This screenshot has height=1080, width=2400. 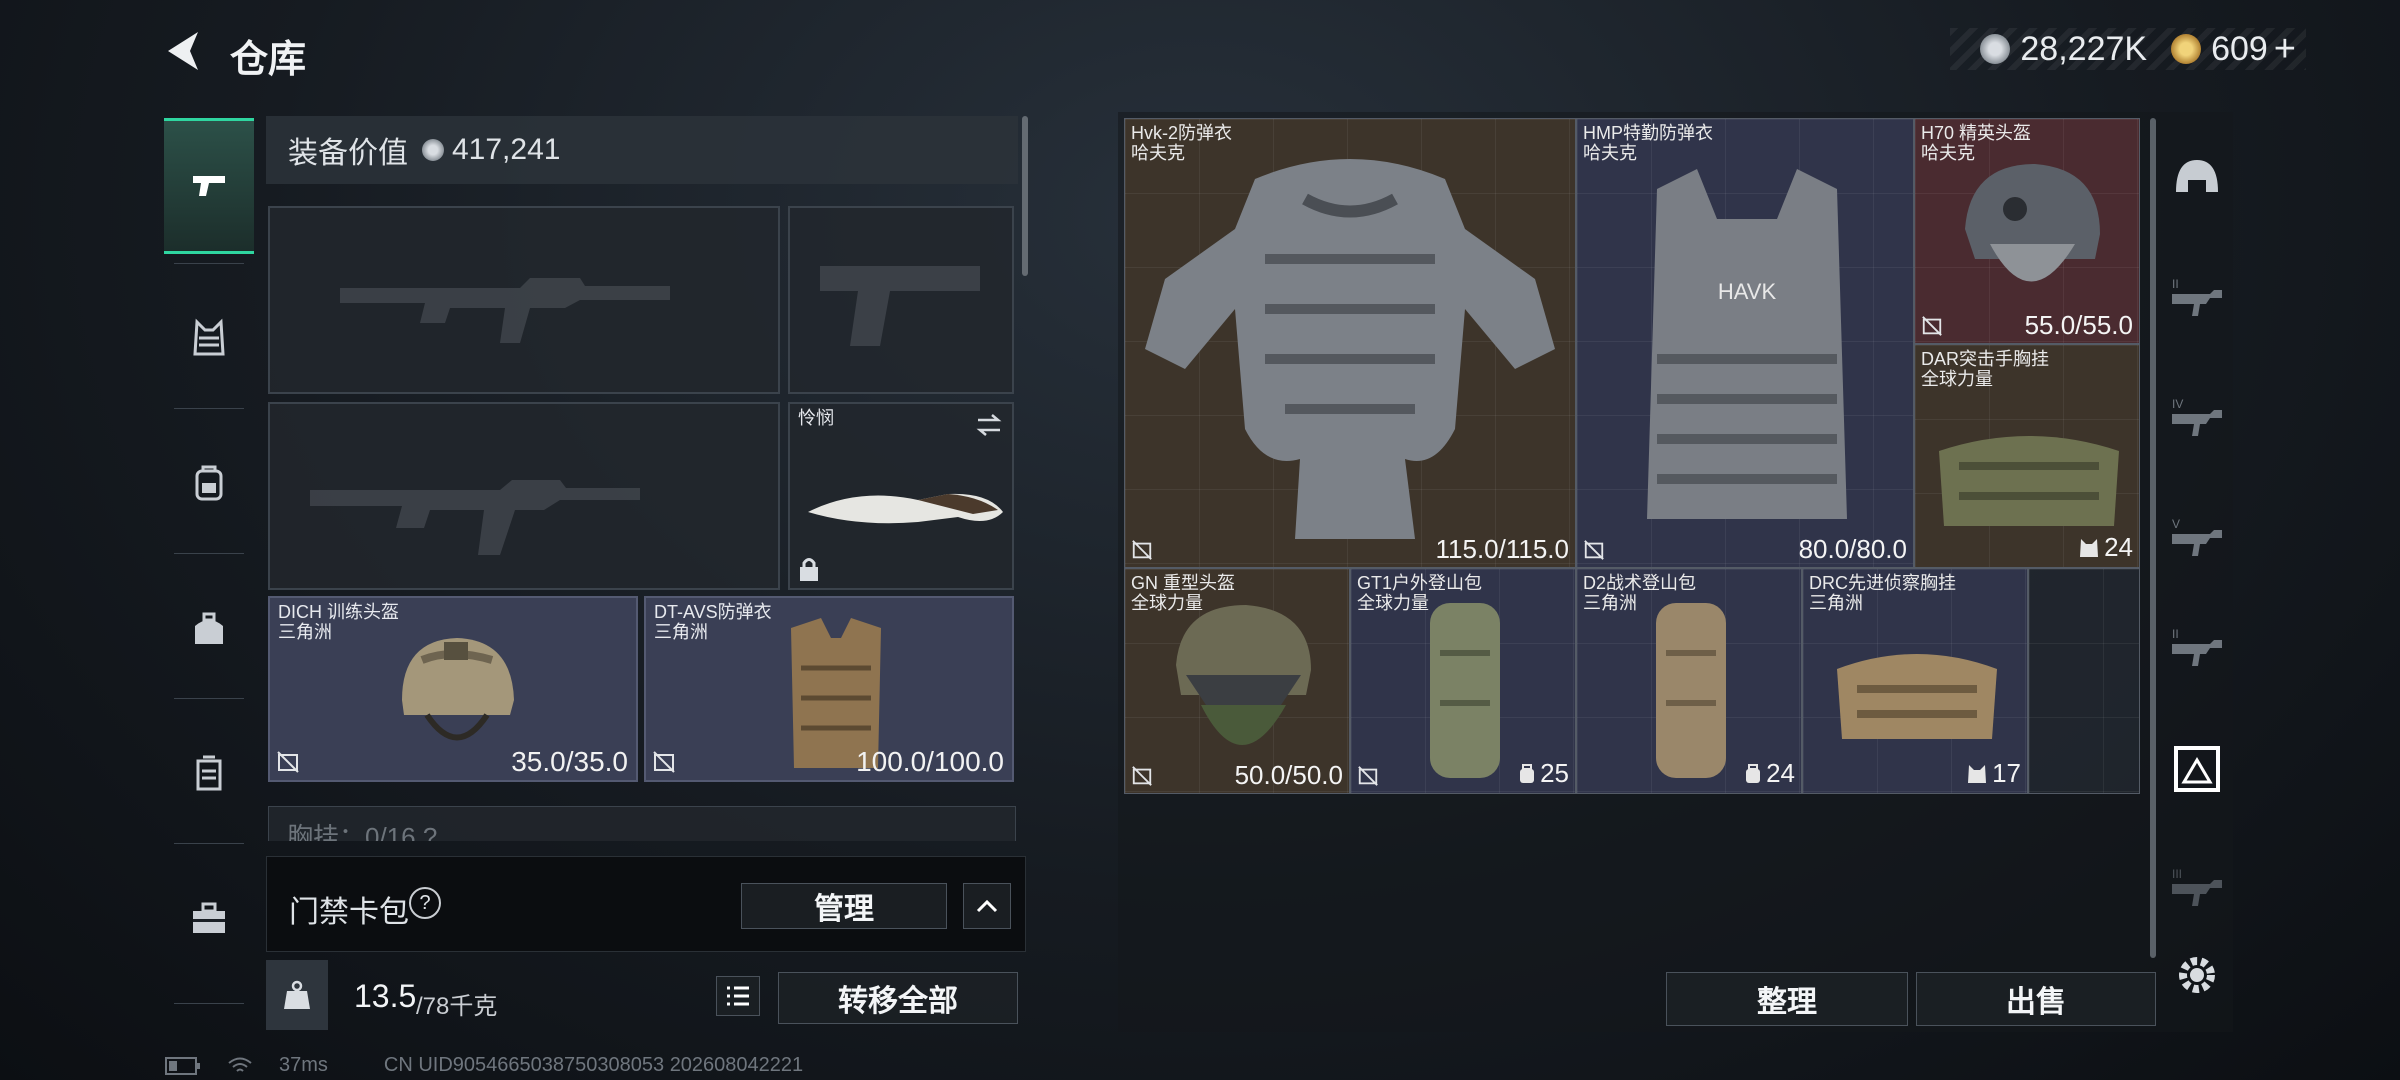 I want to click on item-label: HMP特勤防弹衣 哈夫克, so click(x=1648, y=143).